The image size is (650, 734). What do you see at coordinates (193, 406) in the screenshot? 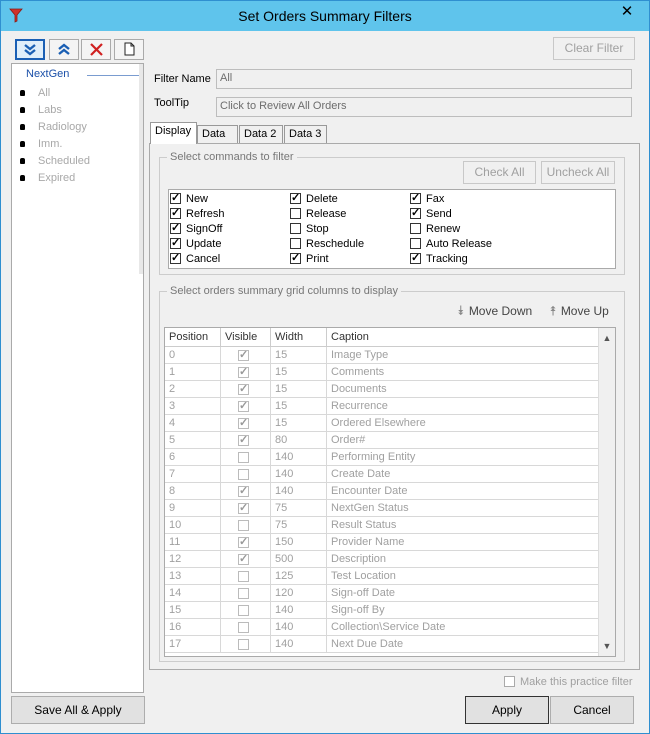
I see `position-cell: 3` at bounding box center [193, 406].